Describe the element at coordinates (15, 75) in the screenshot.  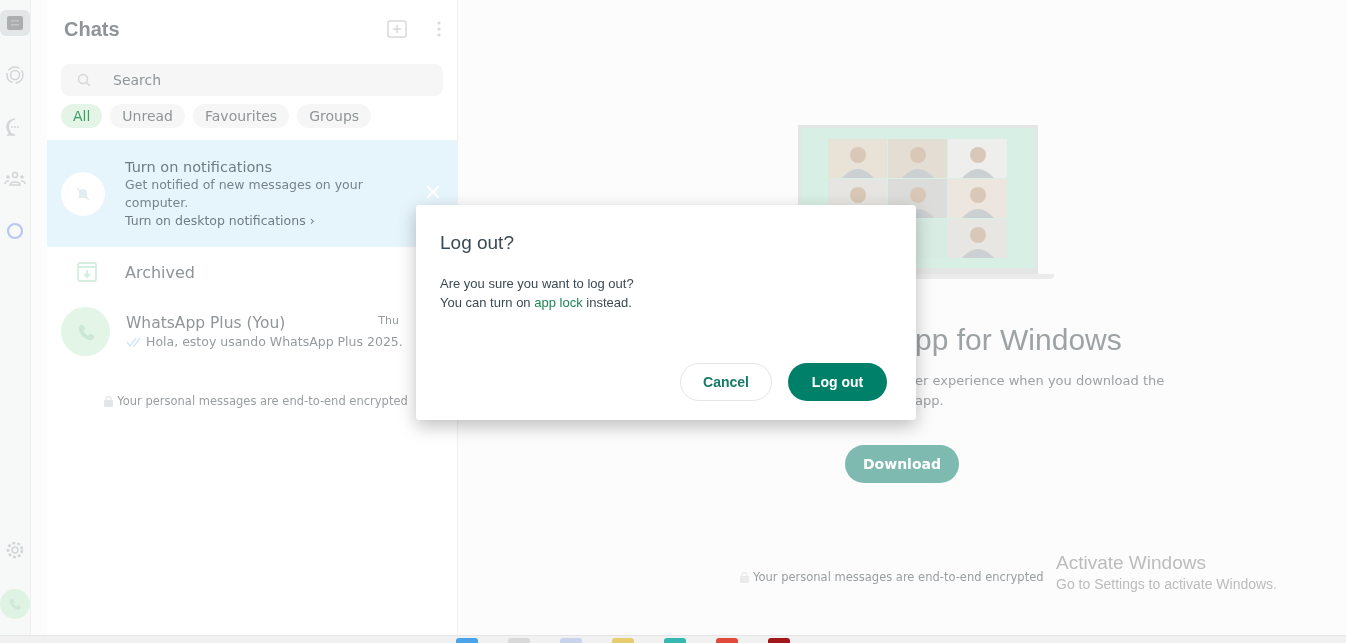
I see `status-icon` at that location.